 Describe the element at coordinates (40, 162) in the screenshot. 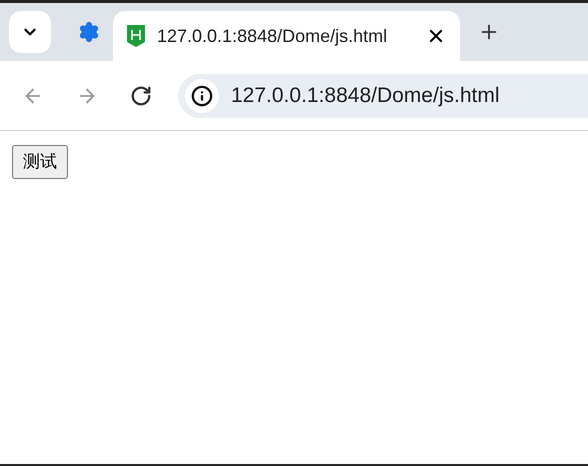

I see `test-button: 测试` at that location.